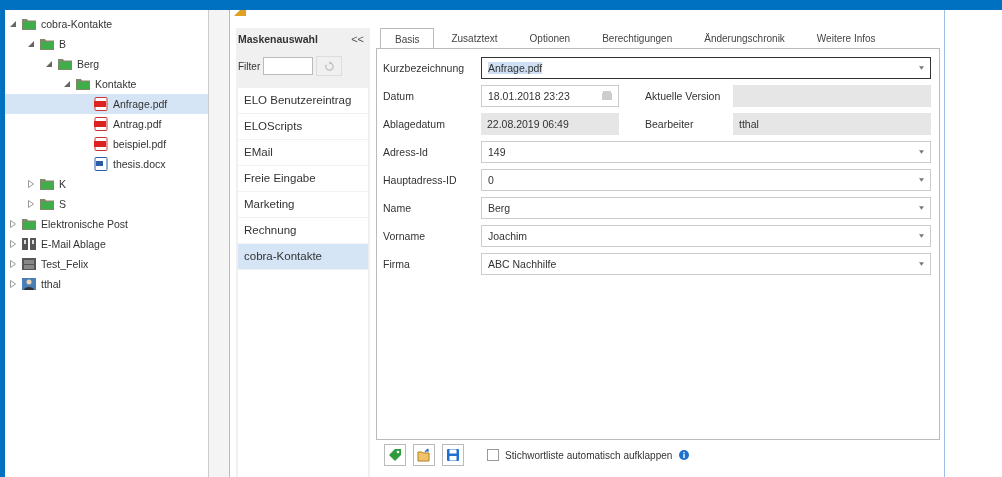 This screenshot has height=477, width=1002. What do you see at coordinates (424, 68) in the screenshot?
I see `field-label: Kurzbezeichnung` at bounding box center [424, 68].